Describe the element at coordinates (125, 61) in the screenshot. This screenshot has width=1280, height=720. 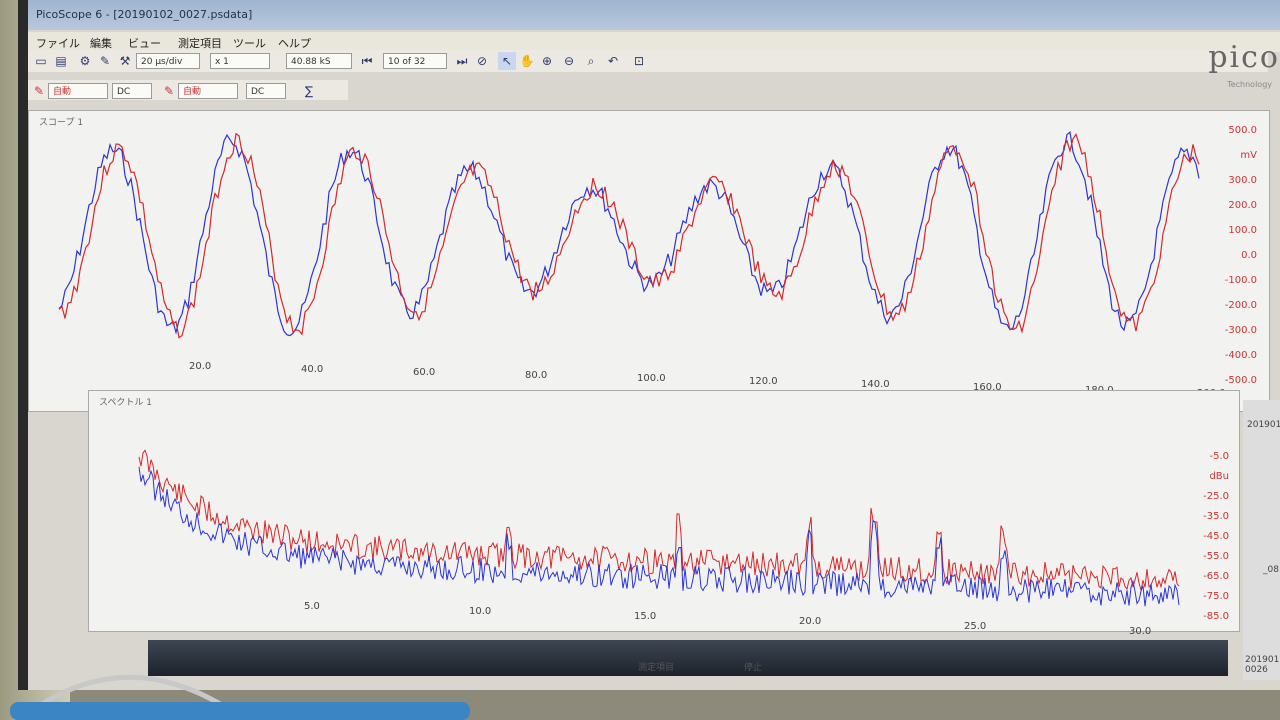
I see `settings-icon: ⚒` at that location.